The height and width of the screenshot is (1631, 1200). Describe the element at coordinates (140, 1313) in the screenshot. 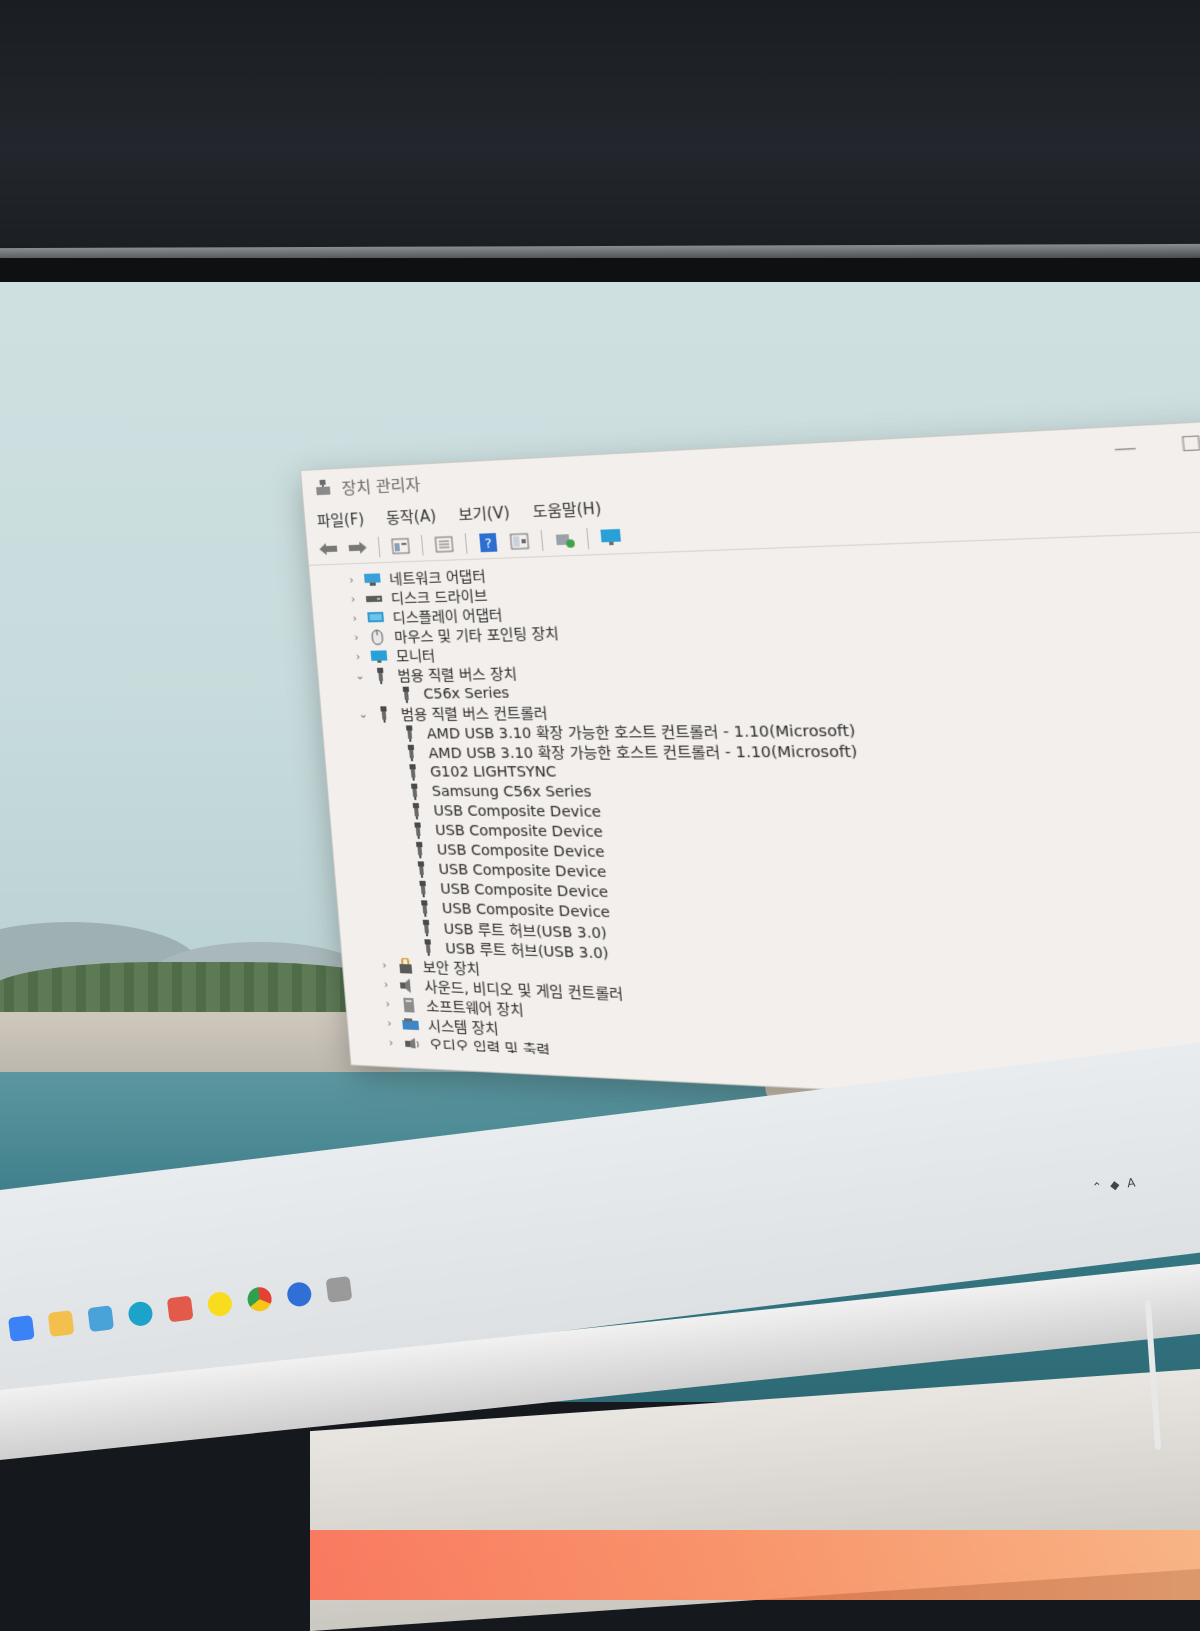

I see `edge-icon` at that location.